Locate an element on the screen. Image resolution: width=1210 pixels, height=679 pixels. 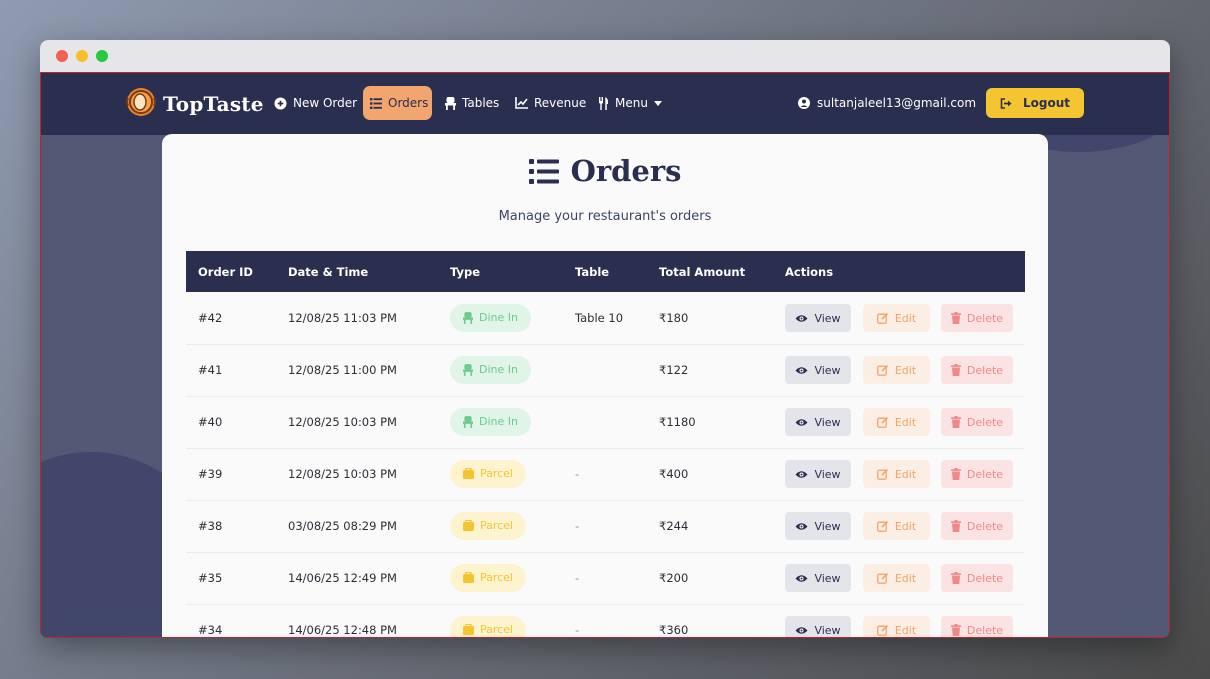
nav-label: Tables is located at coordinates (481, 103).